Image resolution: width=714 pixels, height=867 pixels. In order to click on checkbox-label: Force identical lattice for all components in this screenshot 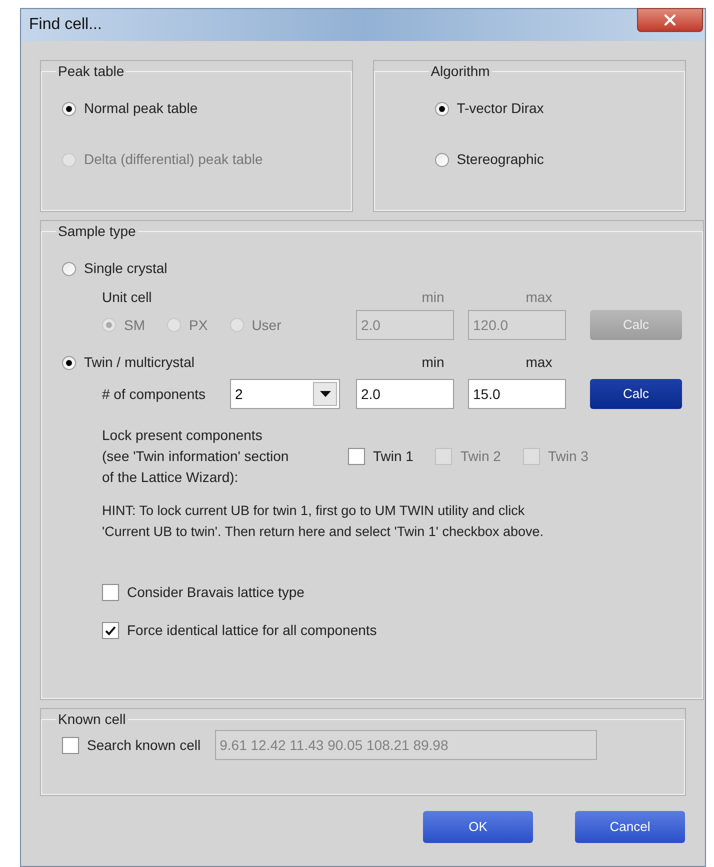, I will do `click(252, 630)`.